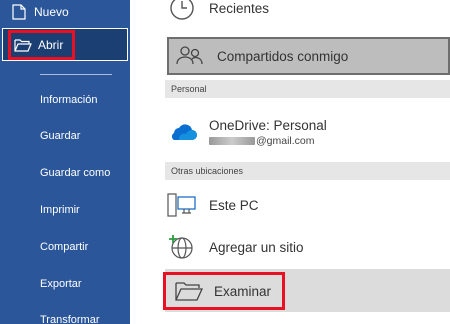 Image resolution: width=450 pixels, height=324 pixels. I want to click on email-suffix: @gmail.com, so click(285, 140).